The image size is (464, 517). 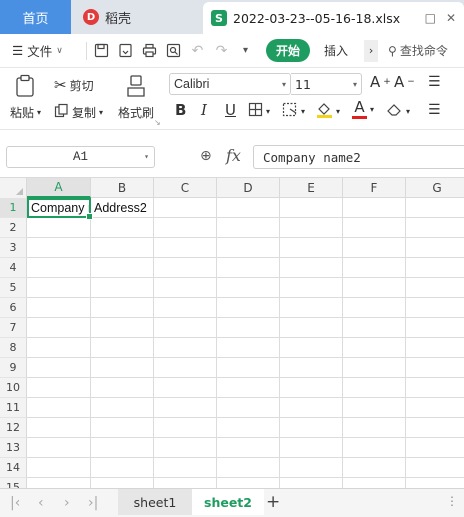 I want to click on fill-pattern-dropdown-icon: ▾, so click(x=303, y=111).